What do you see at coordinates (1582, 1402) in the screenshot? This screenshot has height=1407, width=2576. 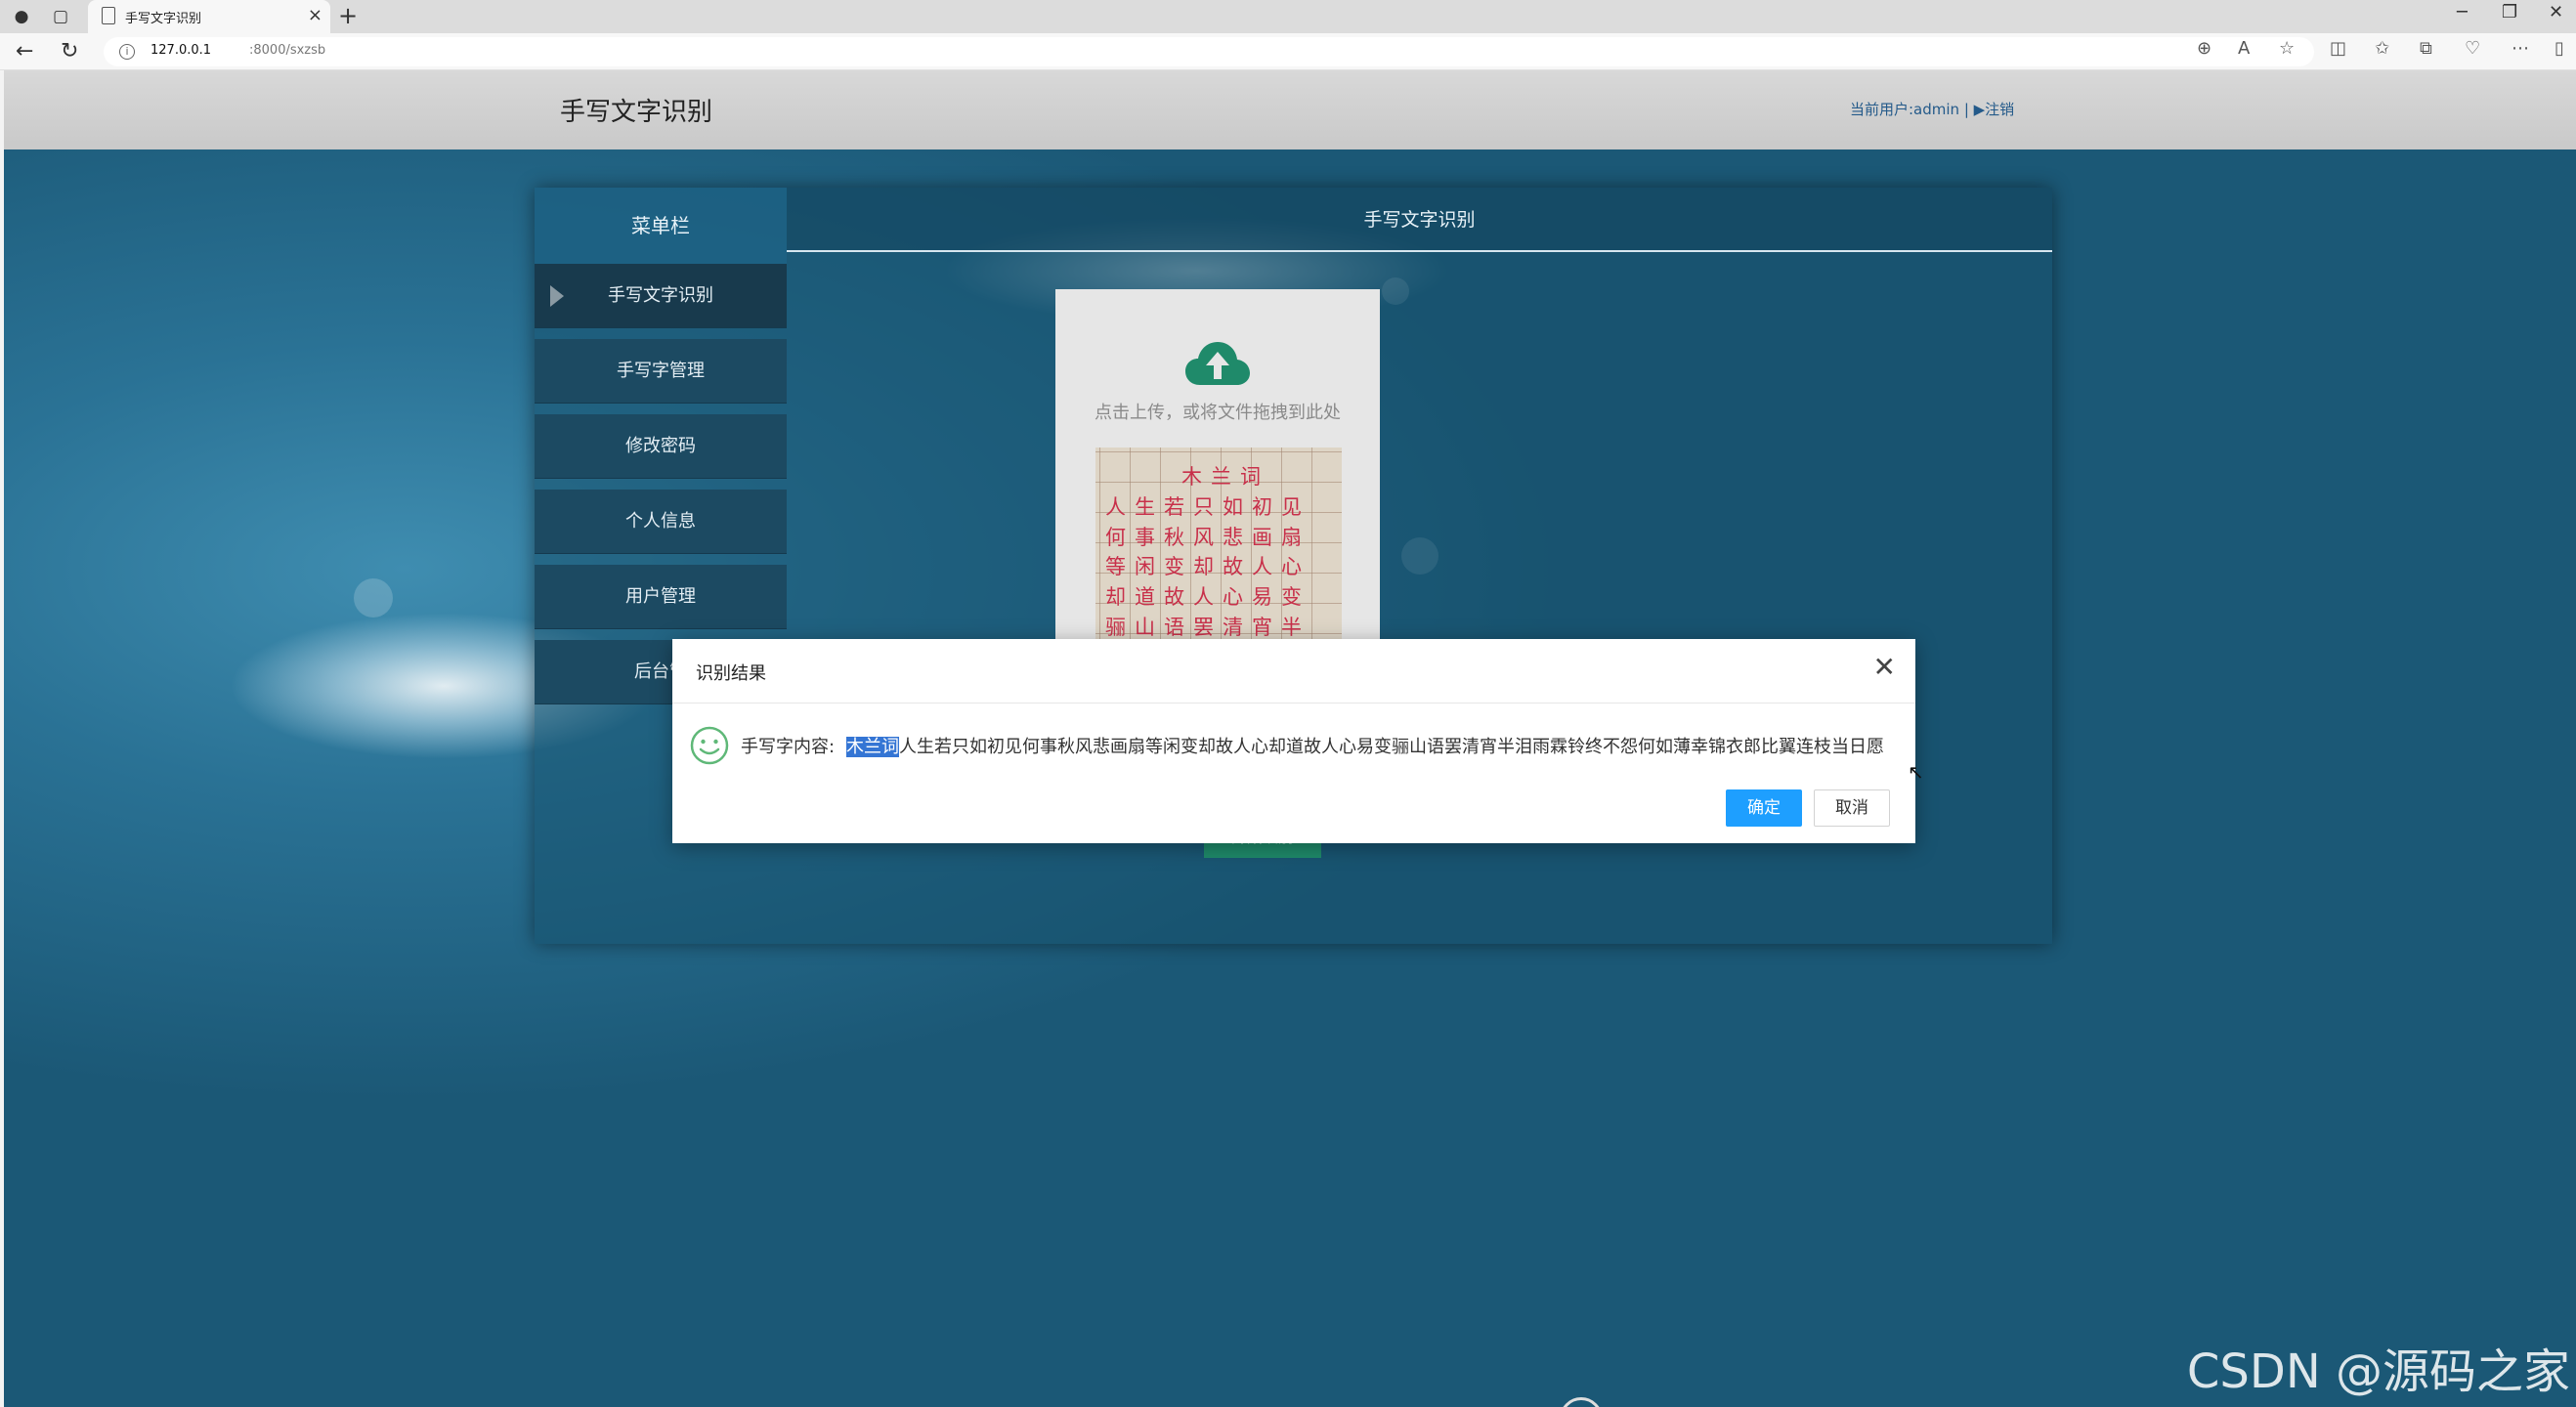 I see `floating-circle-icon` at bounding box center [1582, 1402].